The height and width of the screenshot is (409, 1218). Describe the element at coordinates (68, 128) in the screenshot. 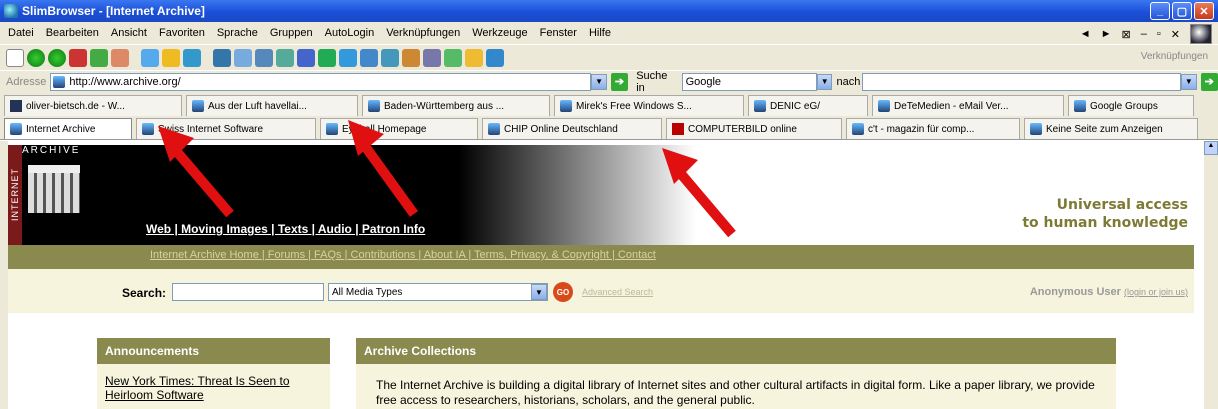

I see `tab-internet-archive: Internet Archive` at that location.